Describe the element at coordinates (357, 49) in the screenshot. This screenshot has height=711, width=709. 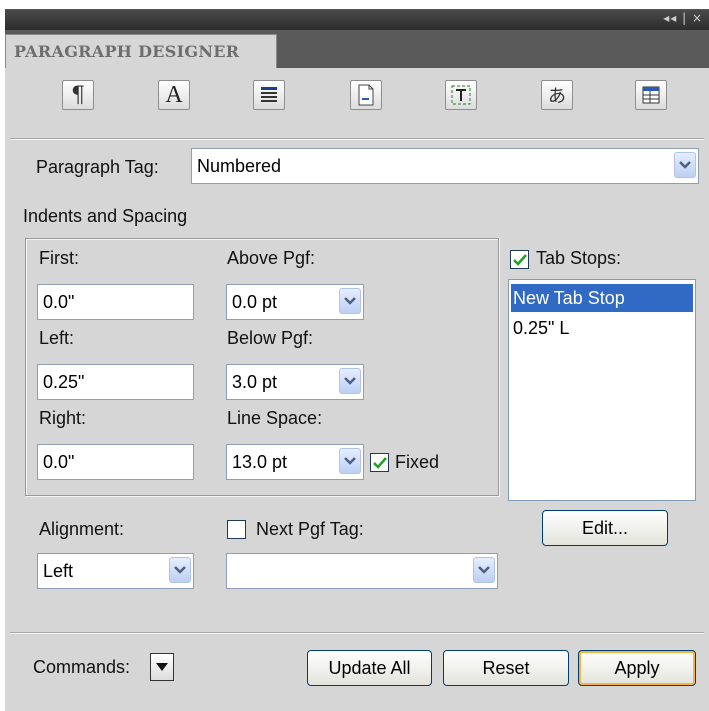
I see `tab-strip: PARAGRAPH DESIGNER` at that location.